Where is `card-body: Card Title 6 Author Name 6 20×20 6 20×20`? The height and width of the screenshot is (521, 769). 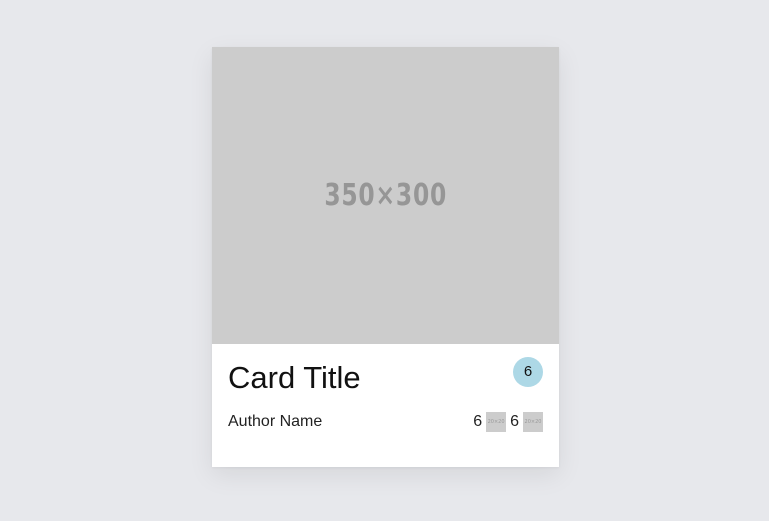 card-body: Card Title 6 Author Name 6 20×20 6 20×20 is located at coordinates (385, 405).